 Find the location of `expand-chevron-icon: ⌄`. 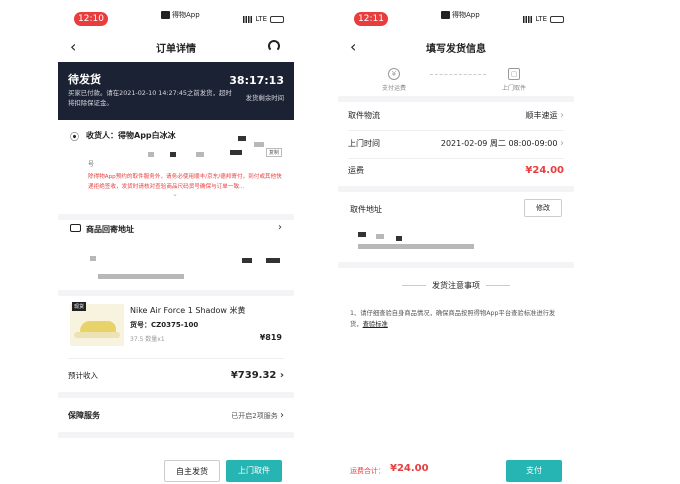

expand-chevron-icon: ⌄ is located at coordinates (175, 194).